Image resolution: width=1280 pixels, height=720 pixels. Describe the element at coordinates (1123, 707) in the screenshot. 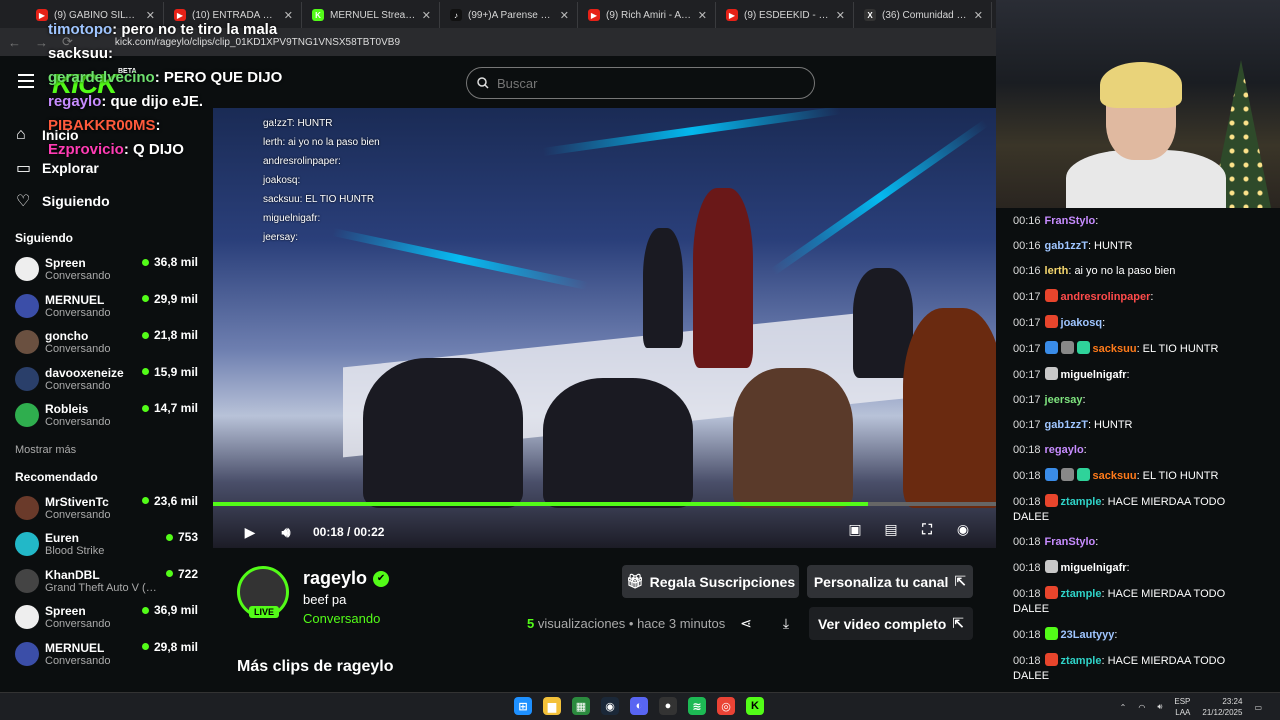

I see `tray-chevron-icon: ⌃` at that location.